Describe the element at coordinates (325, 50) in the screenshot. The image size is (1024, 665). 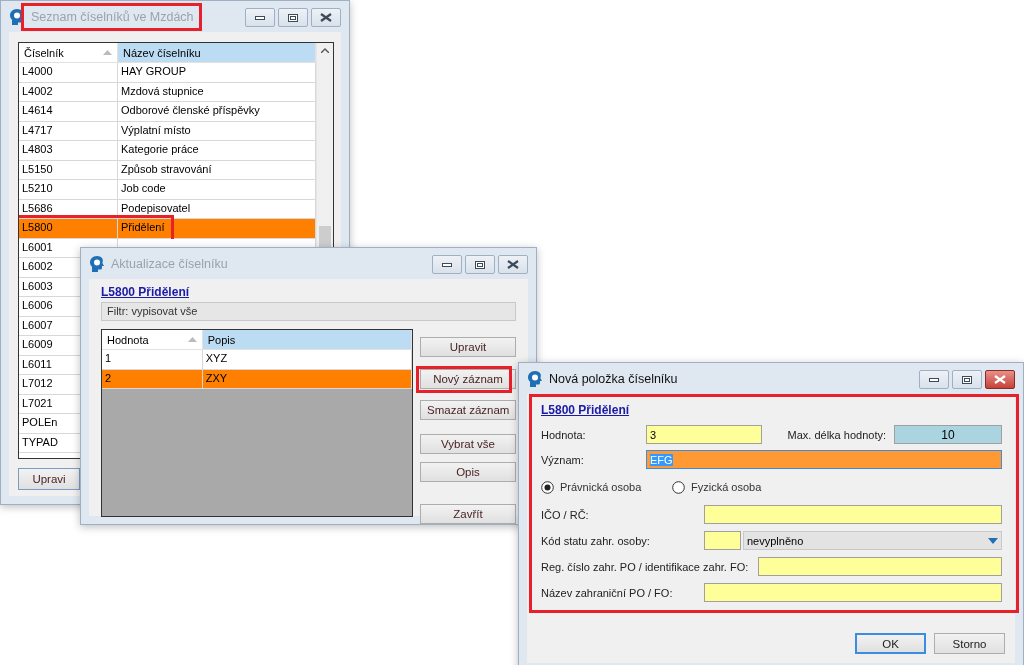
I see `scroll-up-icon` at that location.